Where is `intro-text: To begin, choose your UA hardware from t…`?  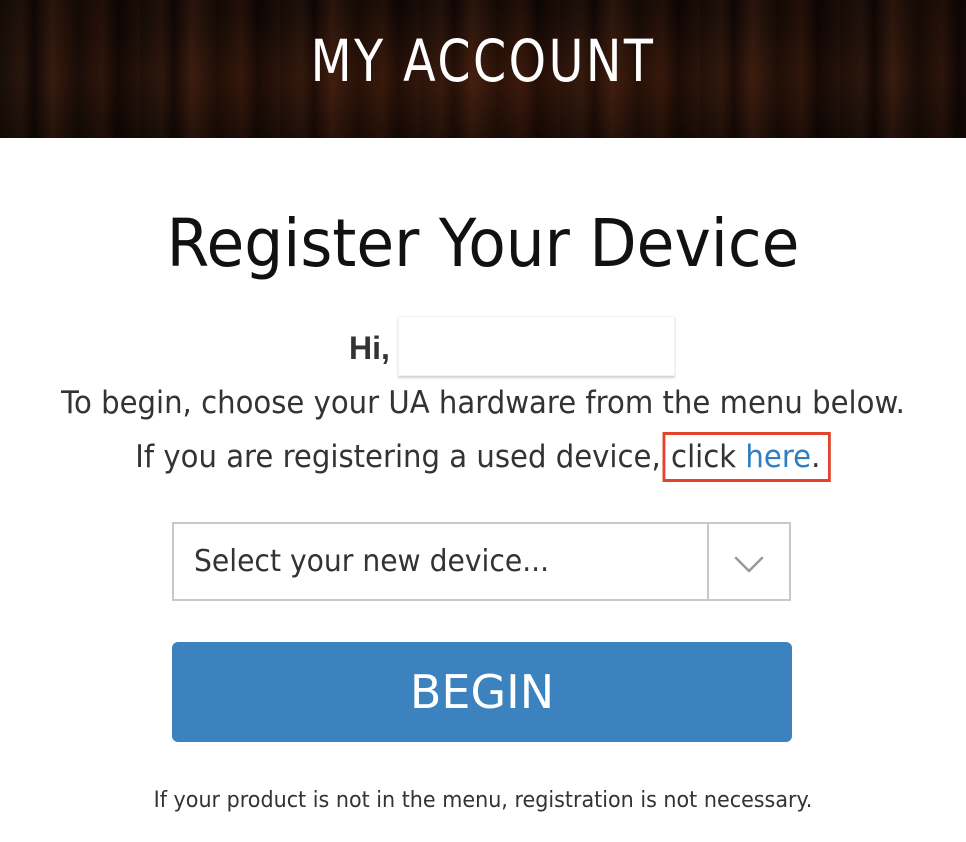
intro-text: To begin, choose your UA hardware from t… is located at coordinates (483, 403).